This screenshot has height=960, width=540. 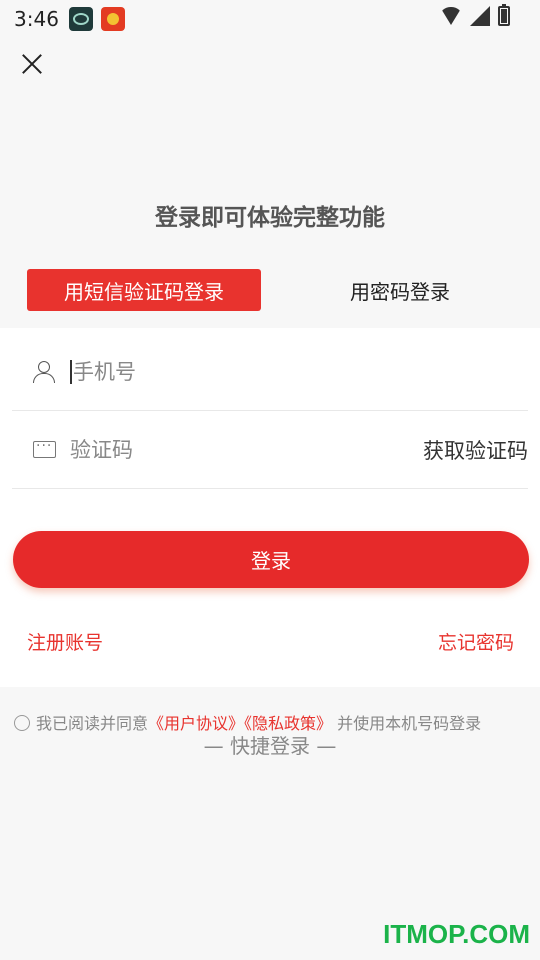 What do you see at coordinates (246, 449) in the screenshot?
I see `code-input` at bounding box center [246, 449].